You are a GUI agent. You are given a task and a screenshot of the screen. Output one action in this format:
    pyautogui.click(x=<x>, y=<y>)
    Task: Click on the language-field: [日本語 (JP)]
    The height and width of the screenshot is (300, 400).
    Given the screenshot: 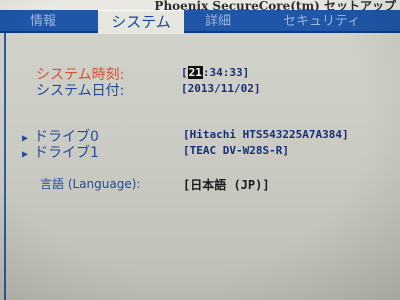 What is the action you would take?
    pyautogui.click(x=226, y=184)
    